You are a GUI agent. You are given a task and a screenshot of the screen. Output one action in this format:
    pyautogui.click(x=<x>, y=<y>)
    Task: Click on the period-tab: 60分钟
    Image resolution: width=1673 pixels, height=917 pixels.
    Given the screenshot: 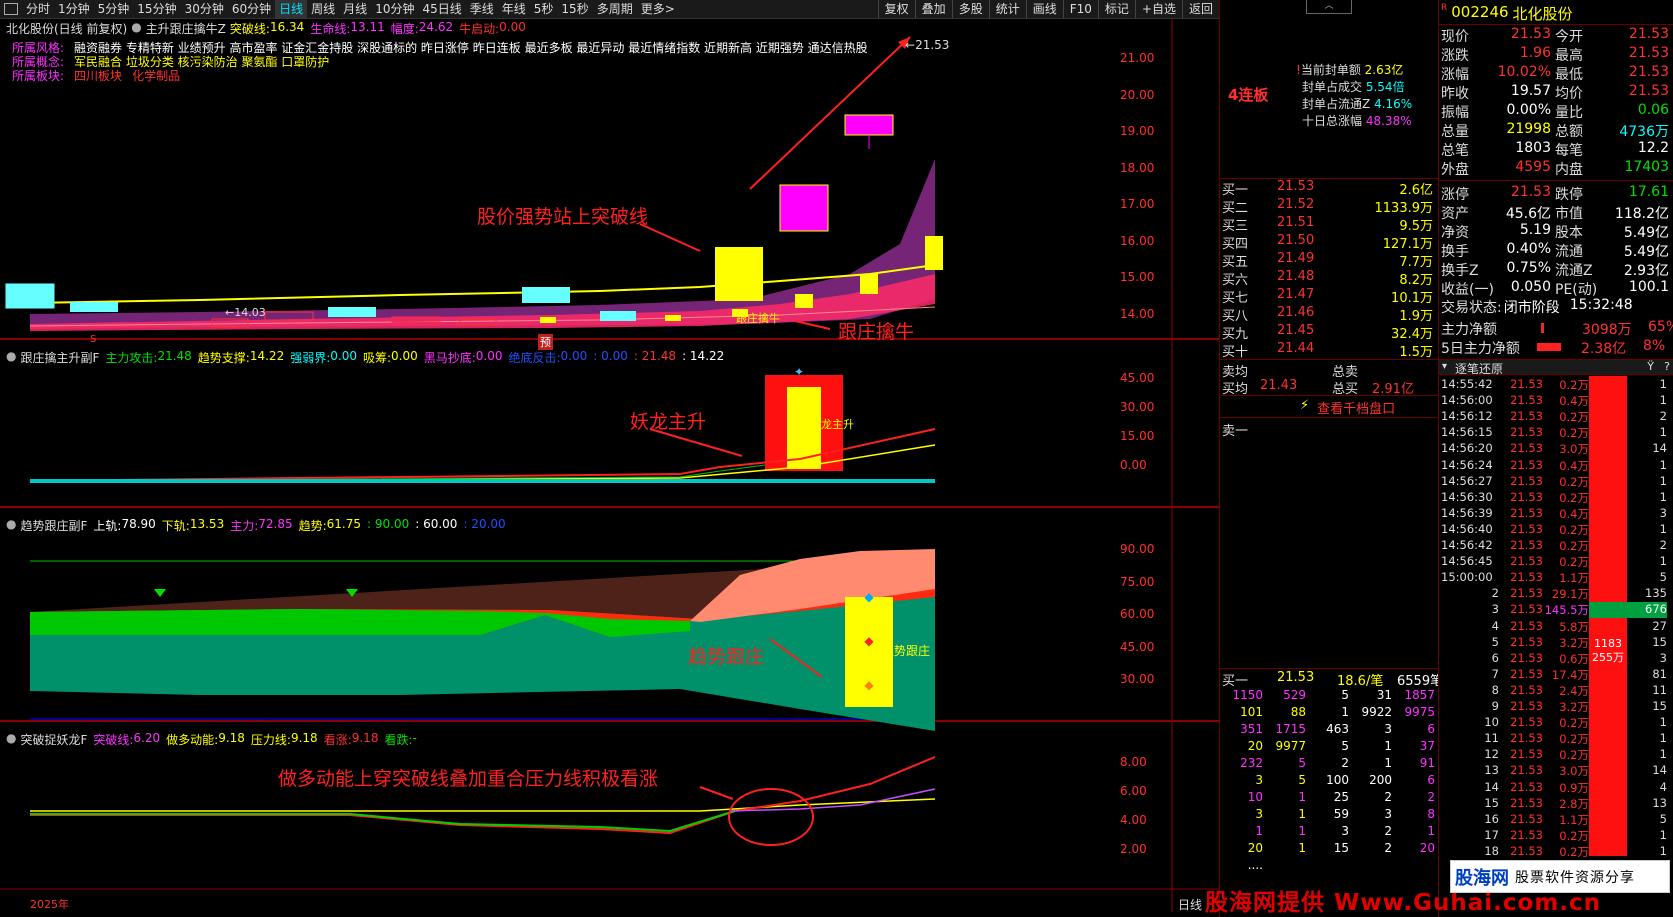 What is the action you would take?
    pyautogui.click(x=251, y=9)
    